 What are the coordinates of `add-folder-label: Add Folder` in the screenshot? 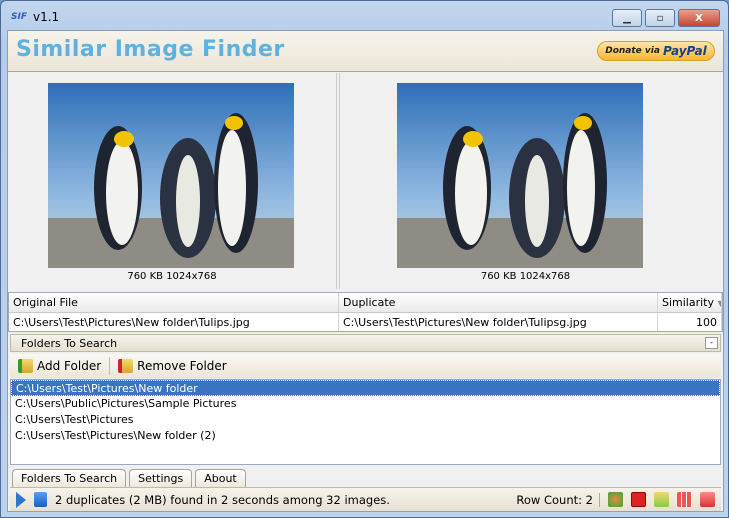 It's located at (69, 366).